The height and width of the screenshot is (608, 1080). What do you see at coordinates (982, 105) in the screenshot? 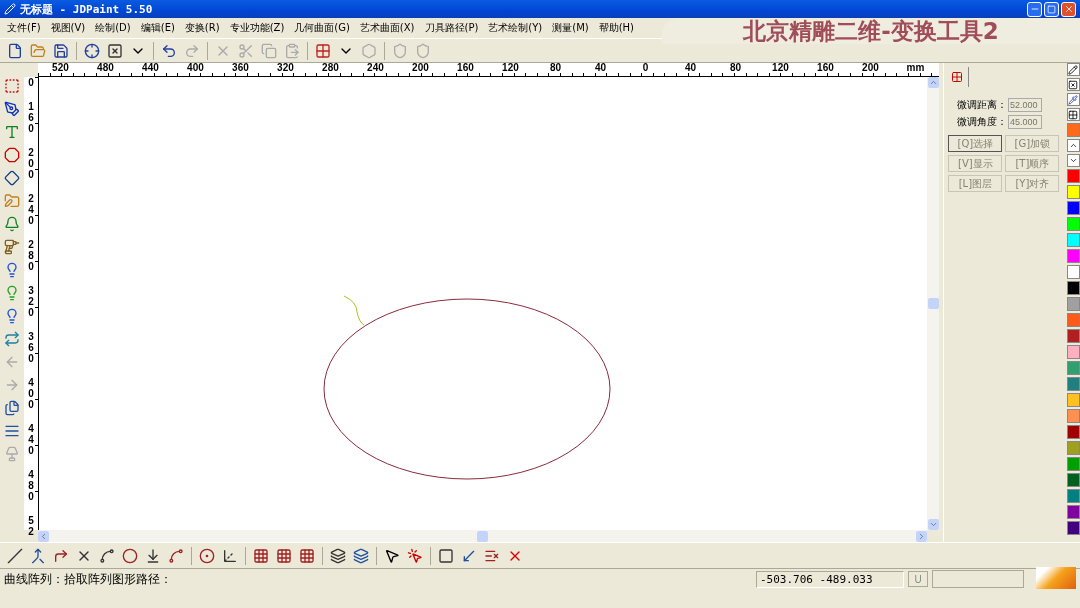
I see `field-label: 微调距离：` at bounding box center [982, 105].